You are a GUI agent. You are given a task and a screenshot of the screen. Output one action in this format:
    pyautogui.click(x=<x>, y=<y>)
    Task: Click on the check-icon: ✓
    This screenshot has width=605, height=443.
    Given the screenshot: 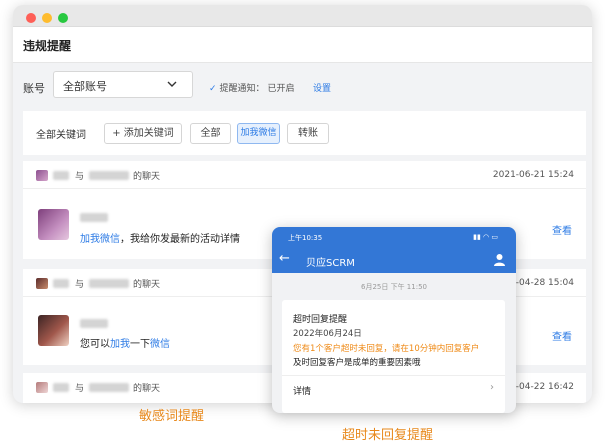 What is the action you would take?
    pyautogui.click(x=213, y=89)
    